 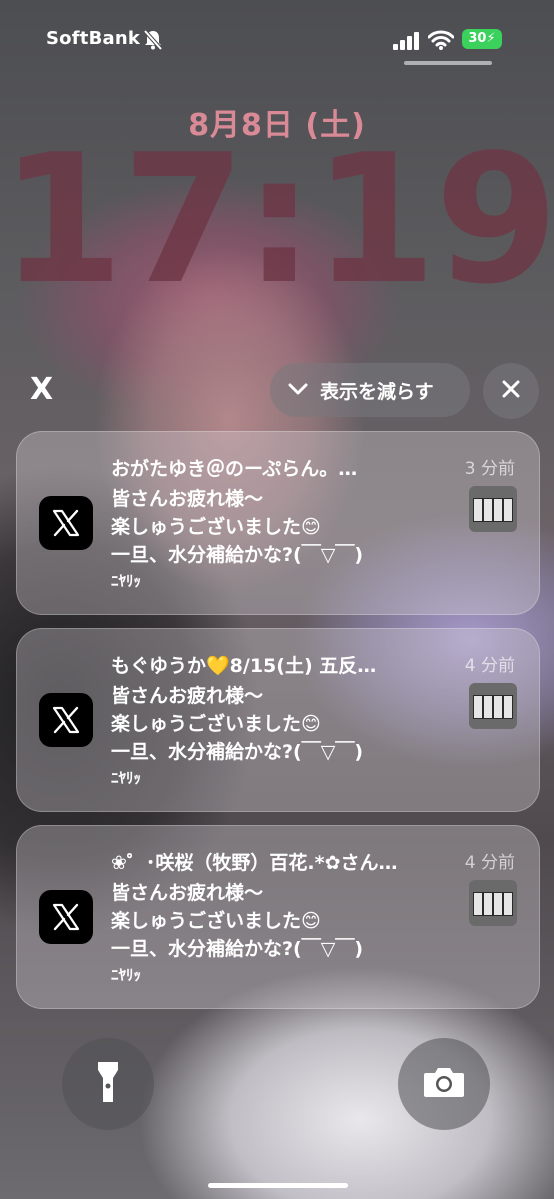 I want to click on notification-time: 3 分前, so click(x=489, y=469).